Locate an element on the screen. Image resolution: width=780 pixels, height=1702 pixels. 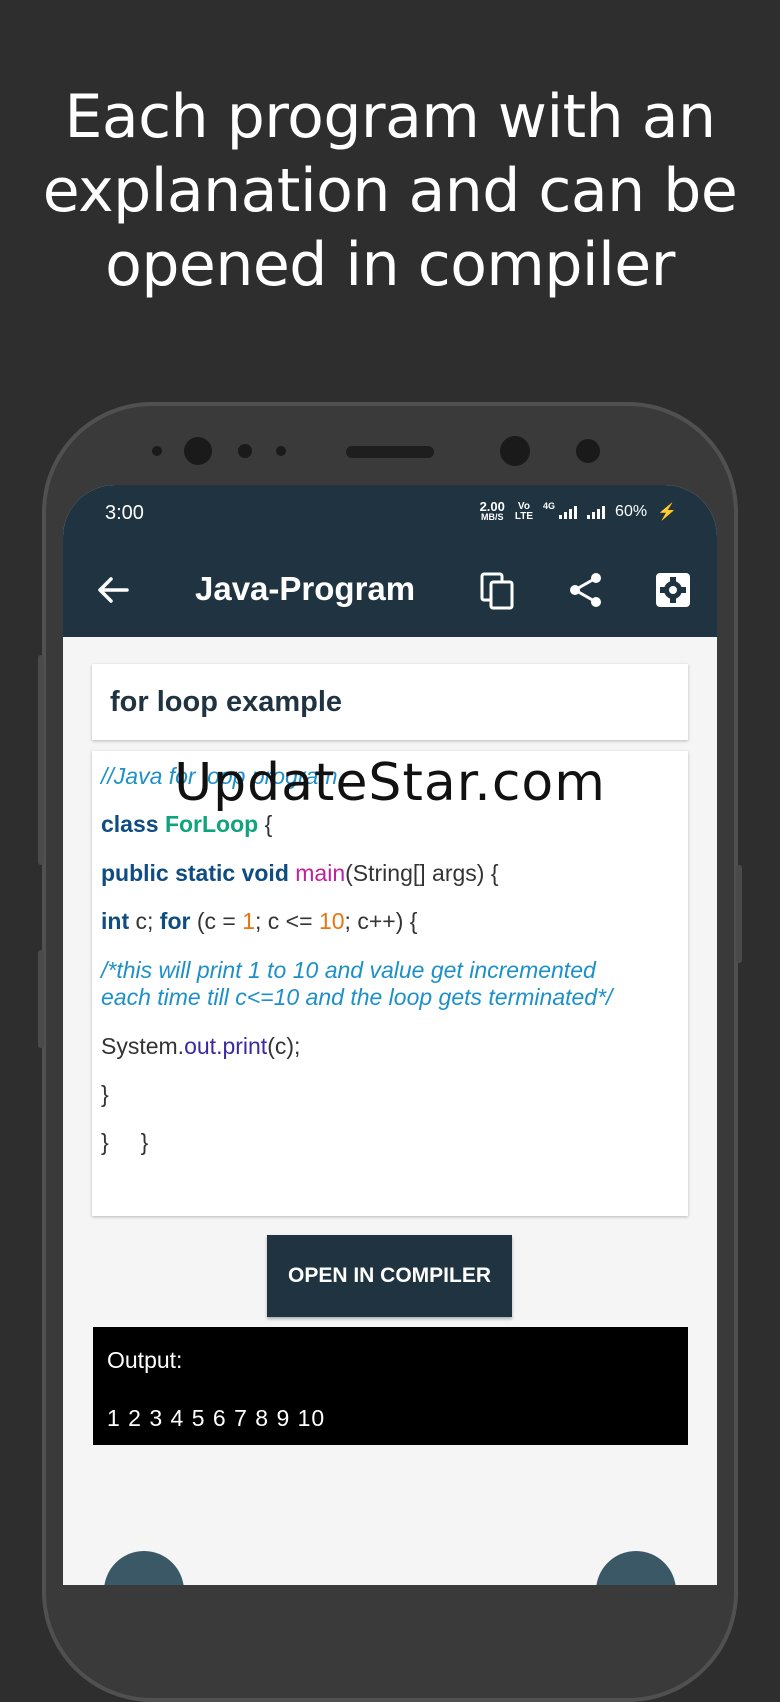
code-text: c; is located at coordinates (144, 921).